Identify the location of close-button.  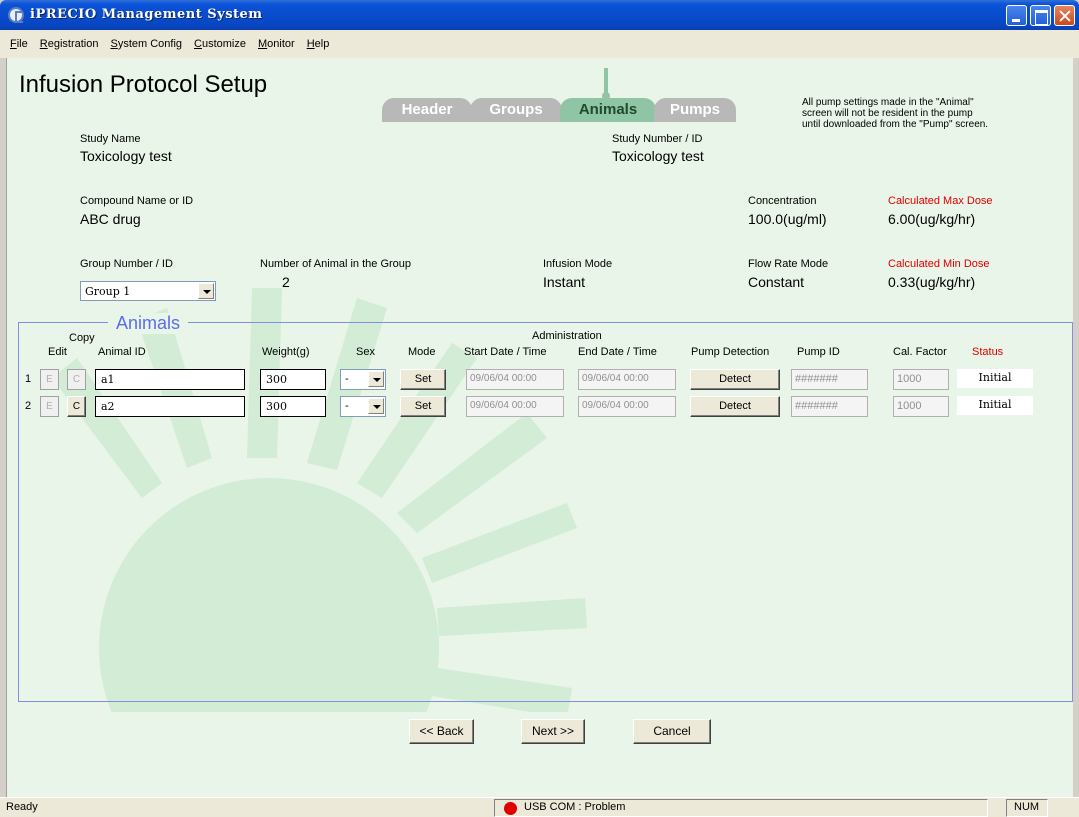
(1064, 15).